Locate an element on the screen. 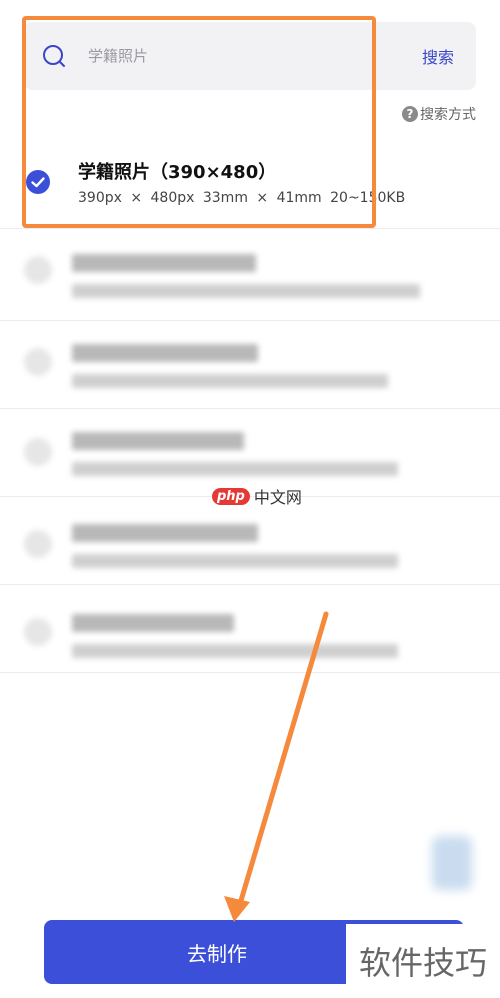 This screenshot has height=998, width=500. search-mode-label: 搜索方式 is located at coordinates (448, 115).